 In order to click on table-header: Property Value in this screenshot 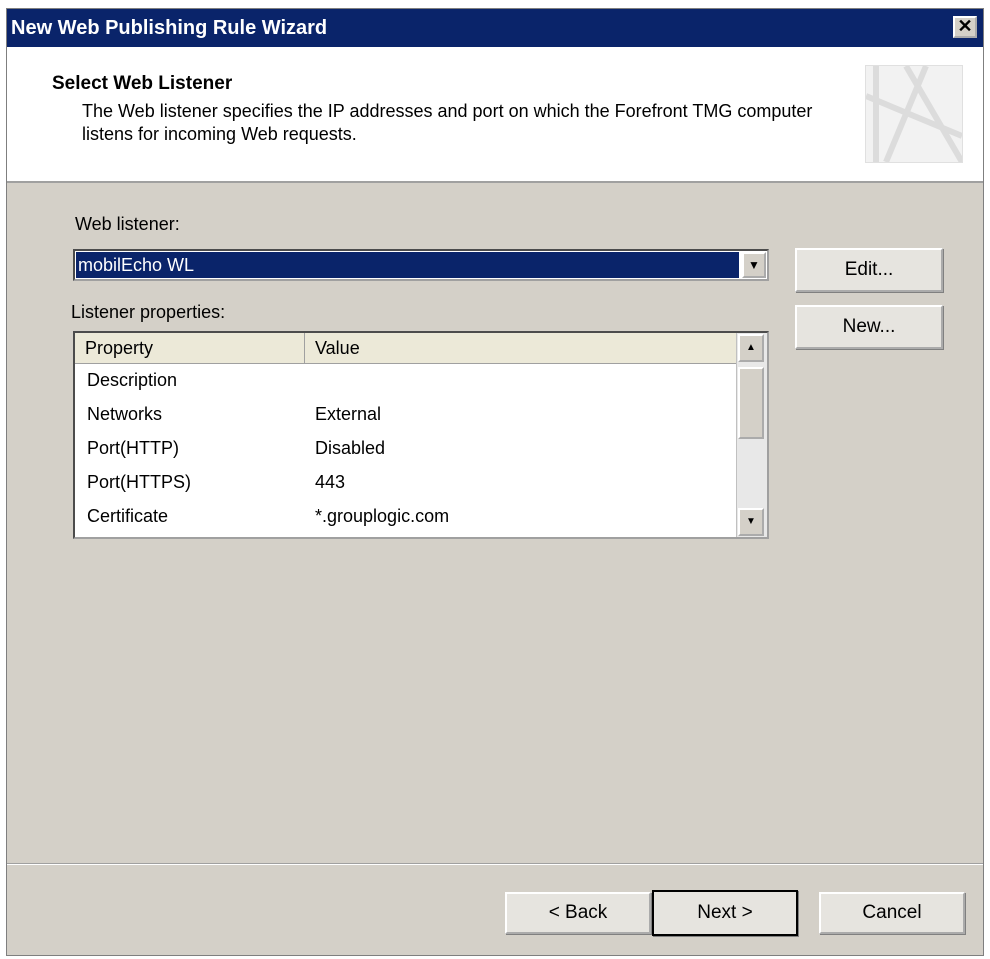, I will do `click(407, 348)`.